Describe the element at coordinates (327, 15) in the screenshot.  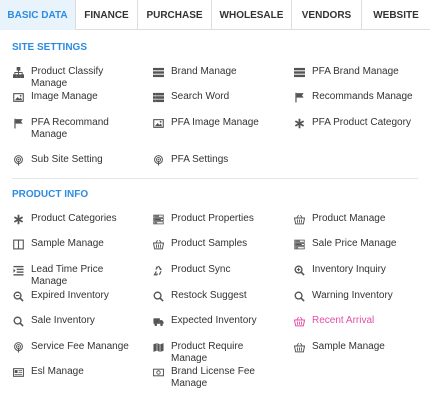
I see `tab-vendors: VENDORS` at that location.